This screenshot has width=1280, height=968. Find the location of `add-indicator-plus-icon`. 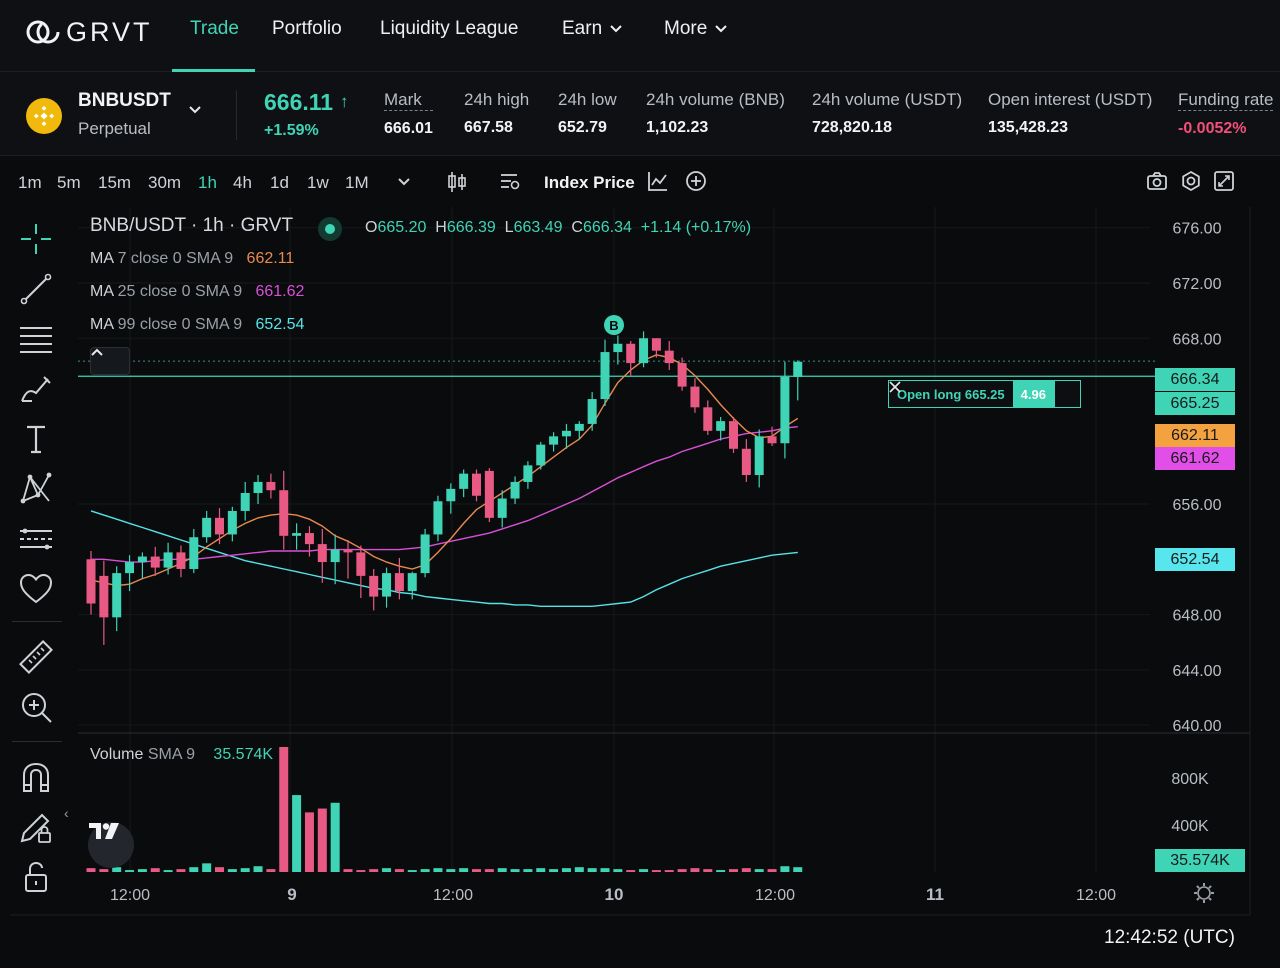

add-indicator-plus-icon is located at coordinates (696, 181).